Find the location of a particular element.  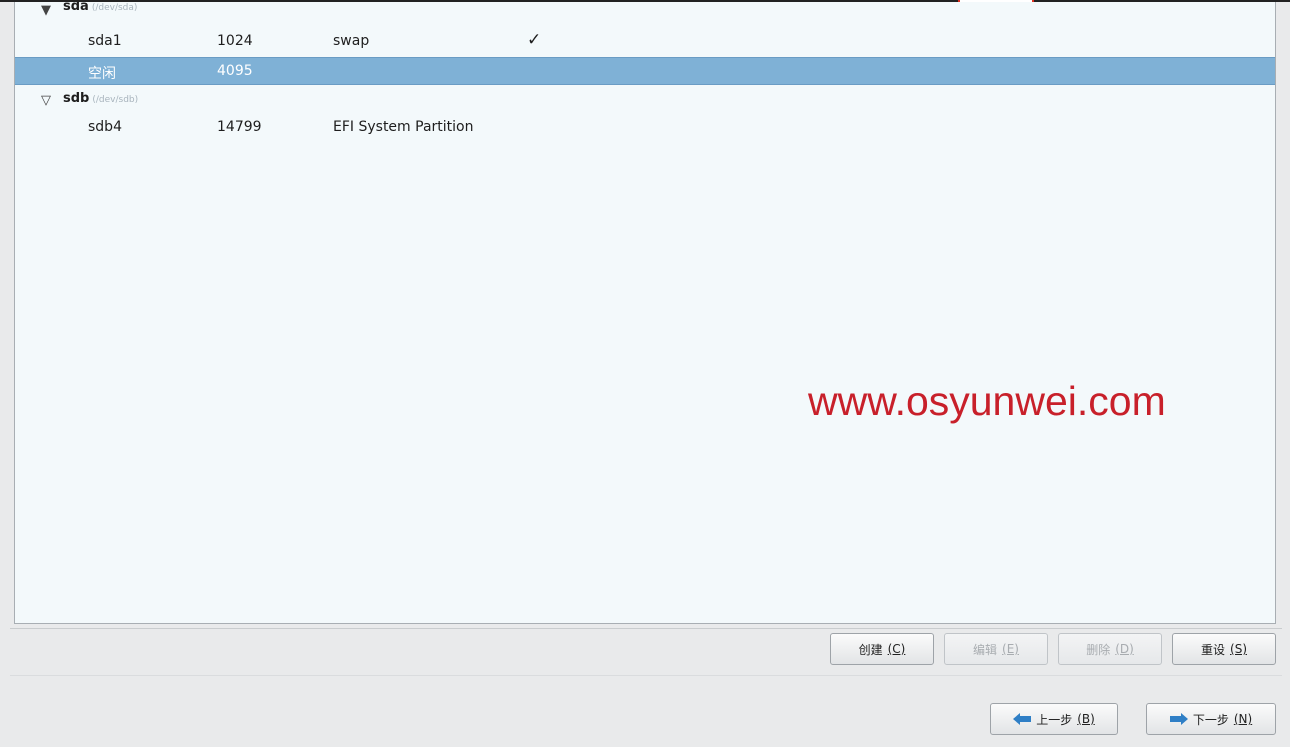

partition-name: sdb4 is located at coordinates (105, 127).